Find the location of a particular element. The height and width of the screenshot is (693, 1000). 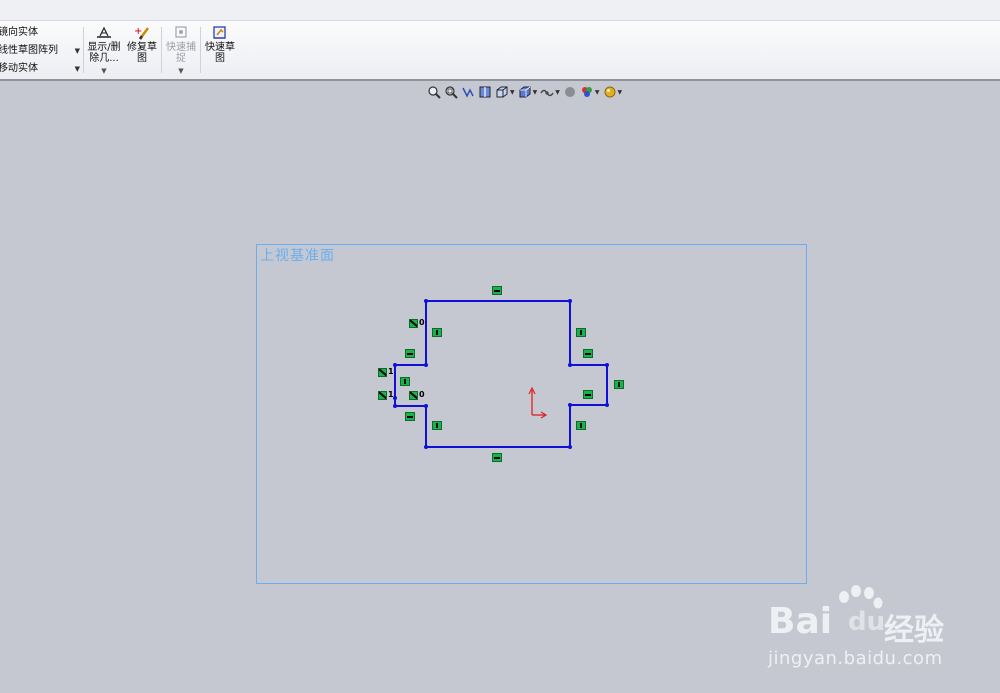

watermark-brand-left: Bai is located at coordinates (800, 621).